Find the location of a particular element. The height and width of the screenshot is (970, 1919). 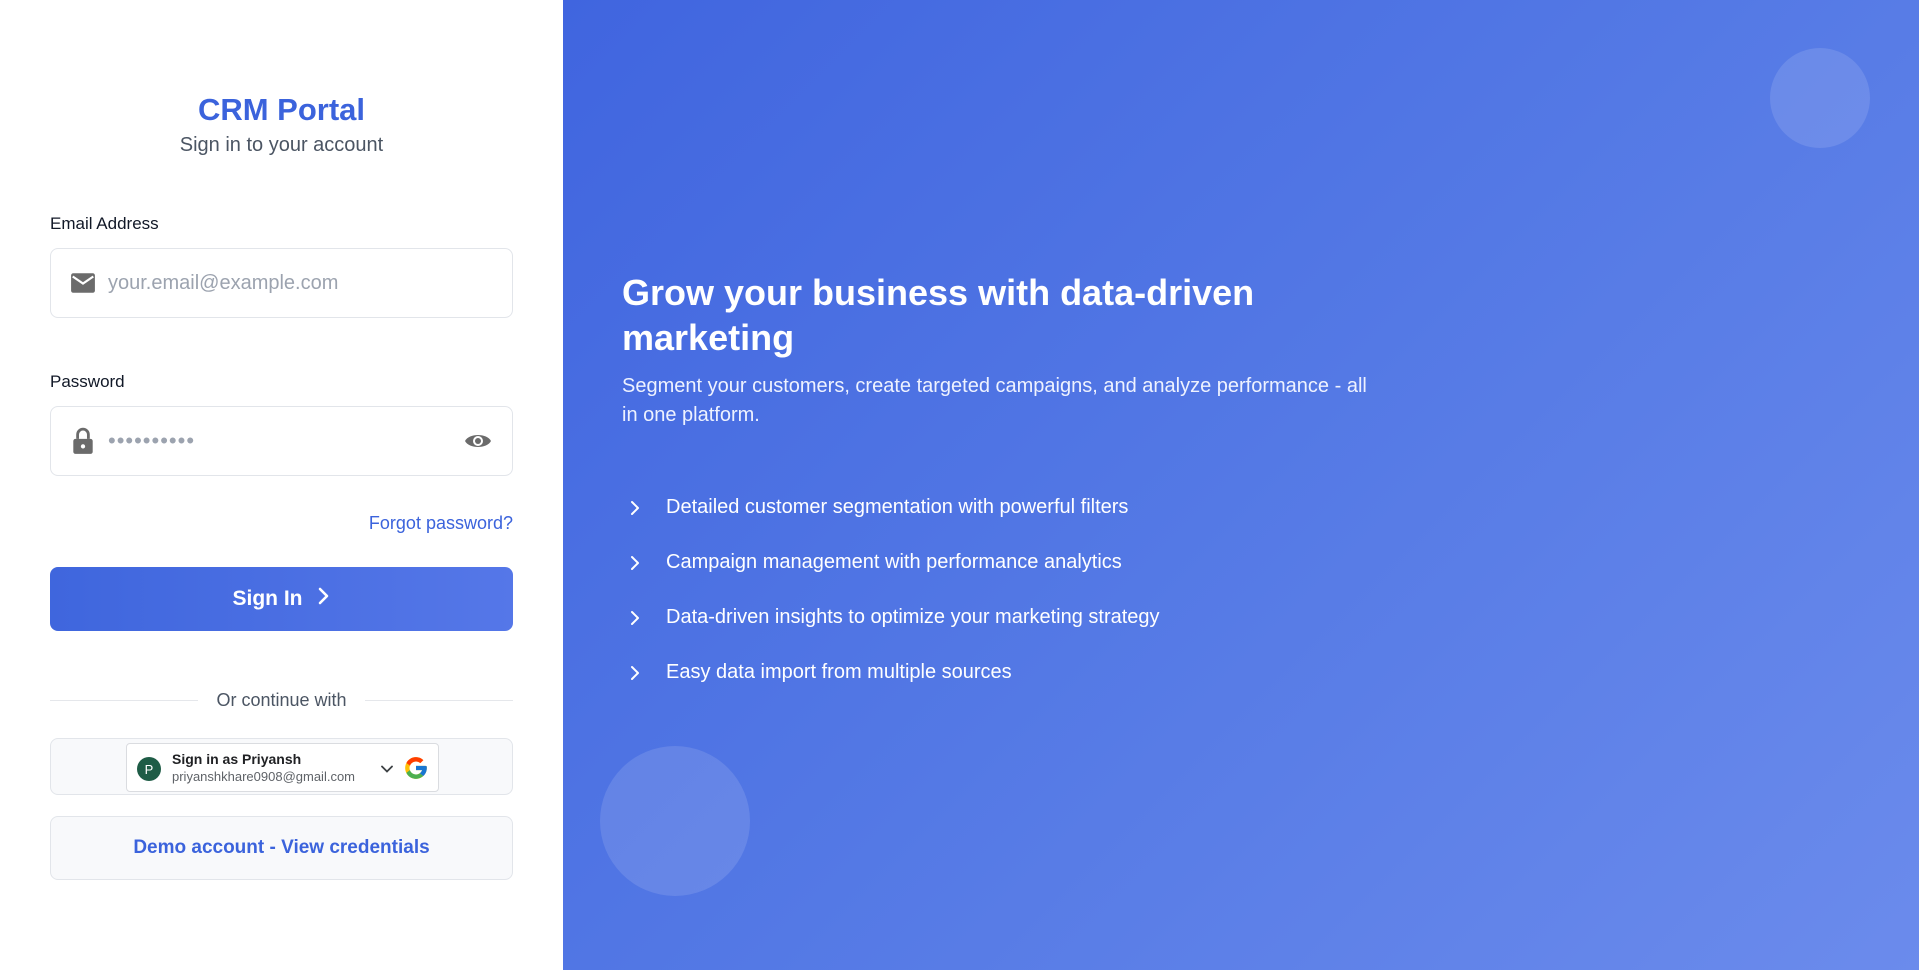

chevron-down-icon is located at coordinates (387, 769).